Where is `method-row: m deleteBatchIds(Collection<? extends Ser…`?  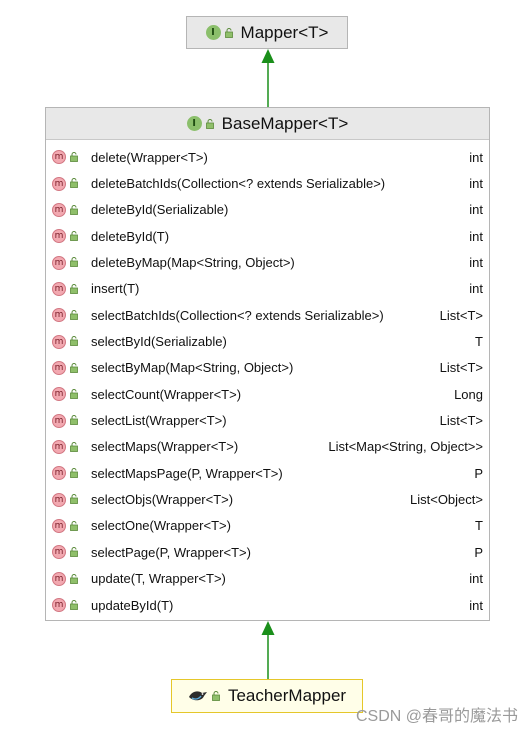 method-row: m deleteBatchIds(Collection<? extends Ser… is located at coordinates (267, 183).